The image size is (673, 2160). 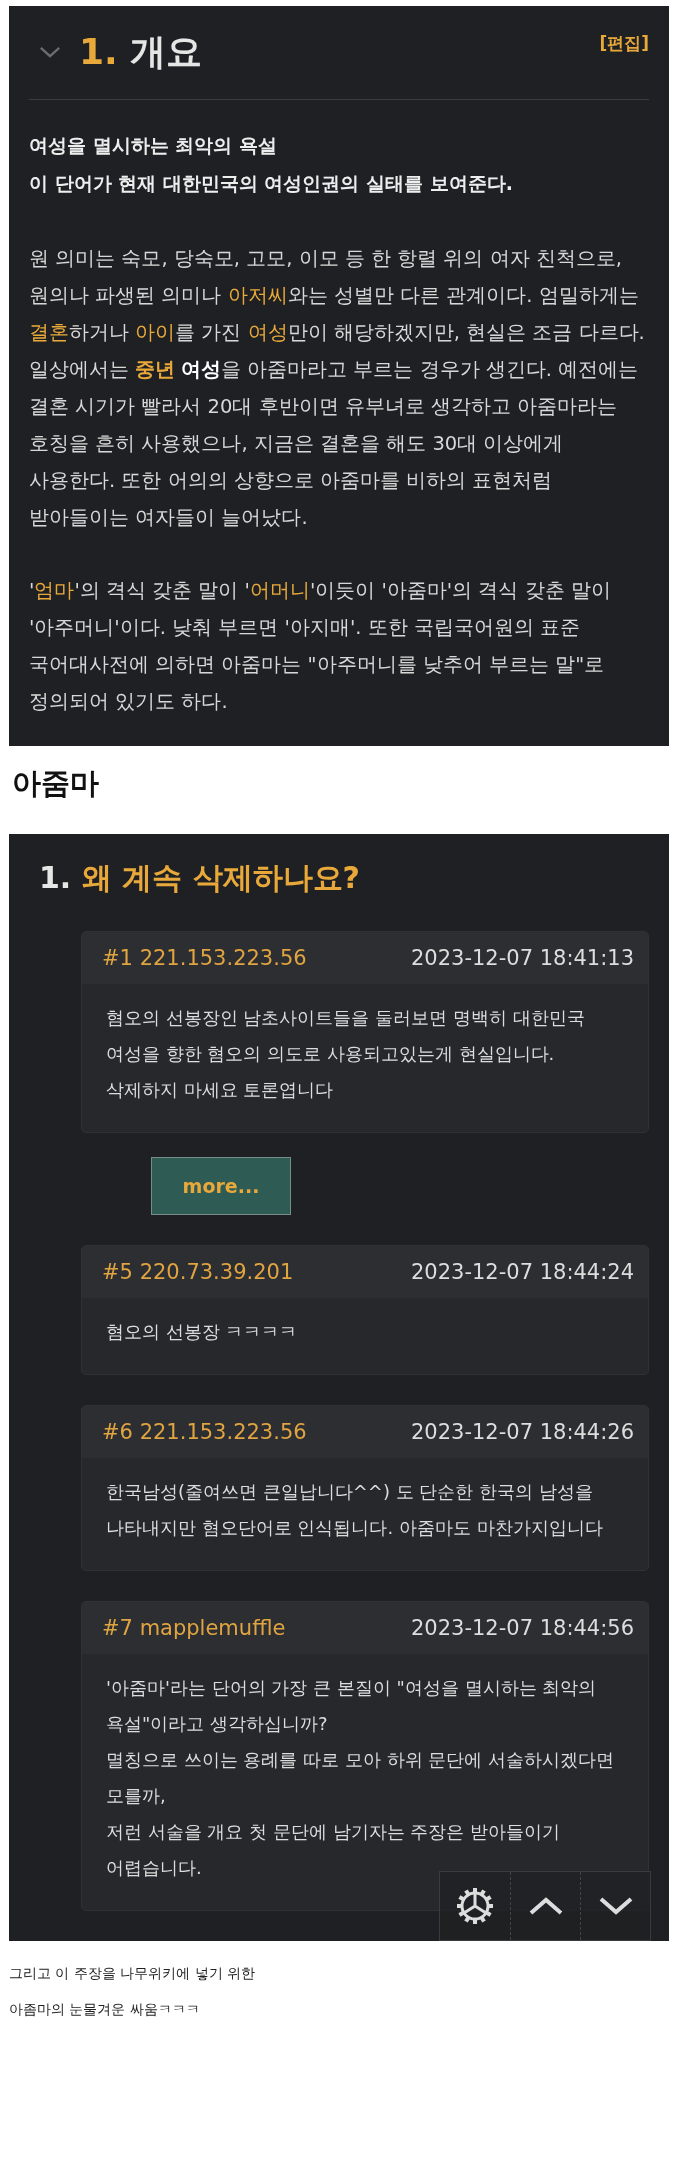 What do you see at coordinates (204, 1432) in the screenshot?
I see `comment-author: #6 221.153.223.56` at bounding box center [204, 1432].